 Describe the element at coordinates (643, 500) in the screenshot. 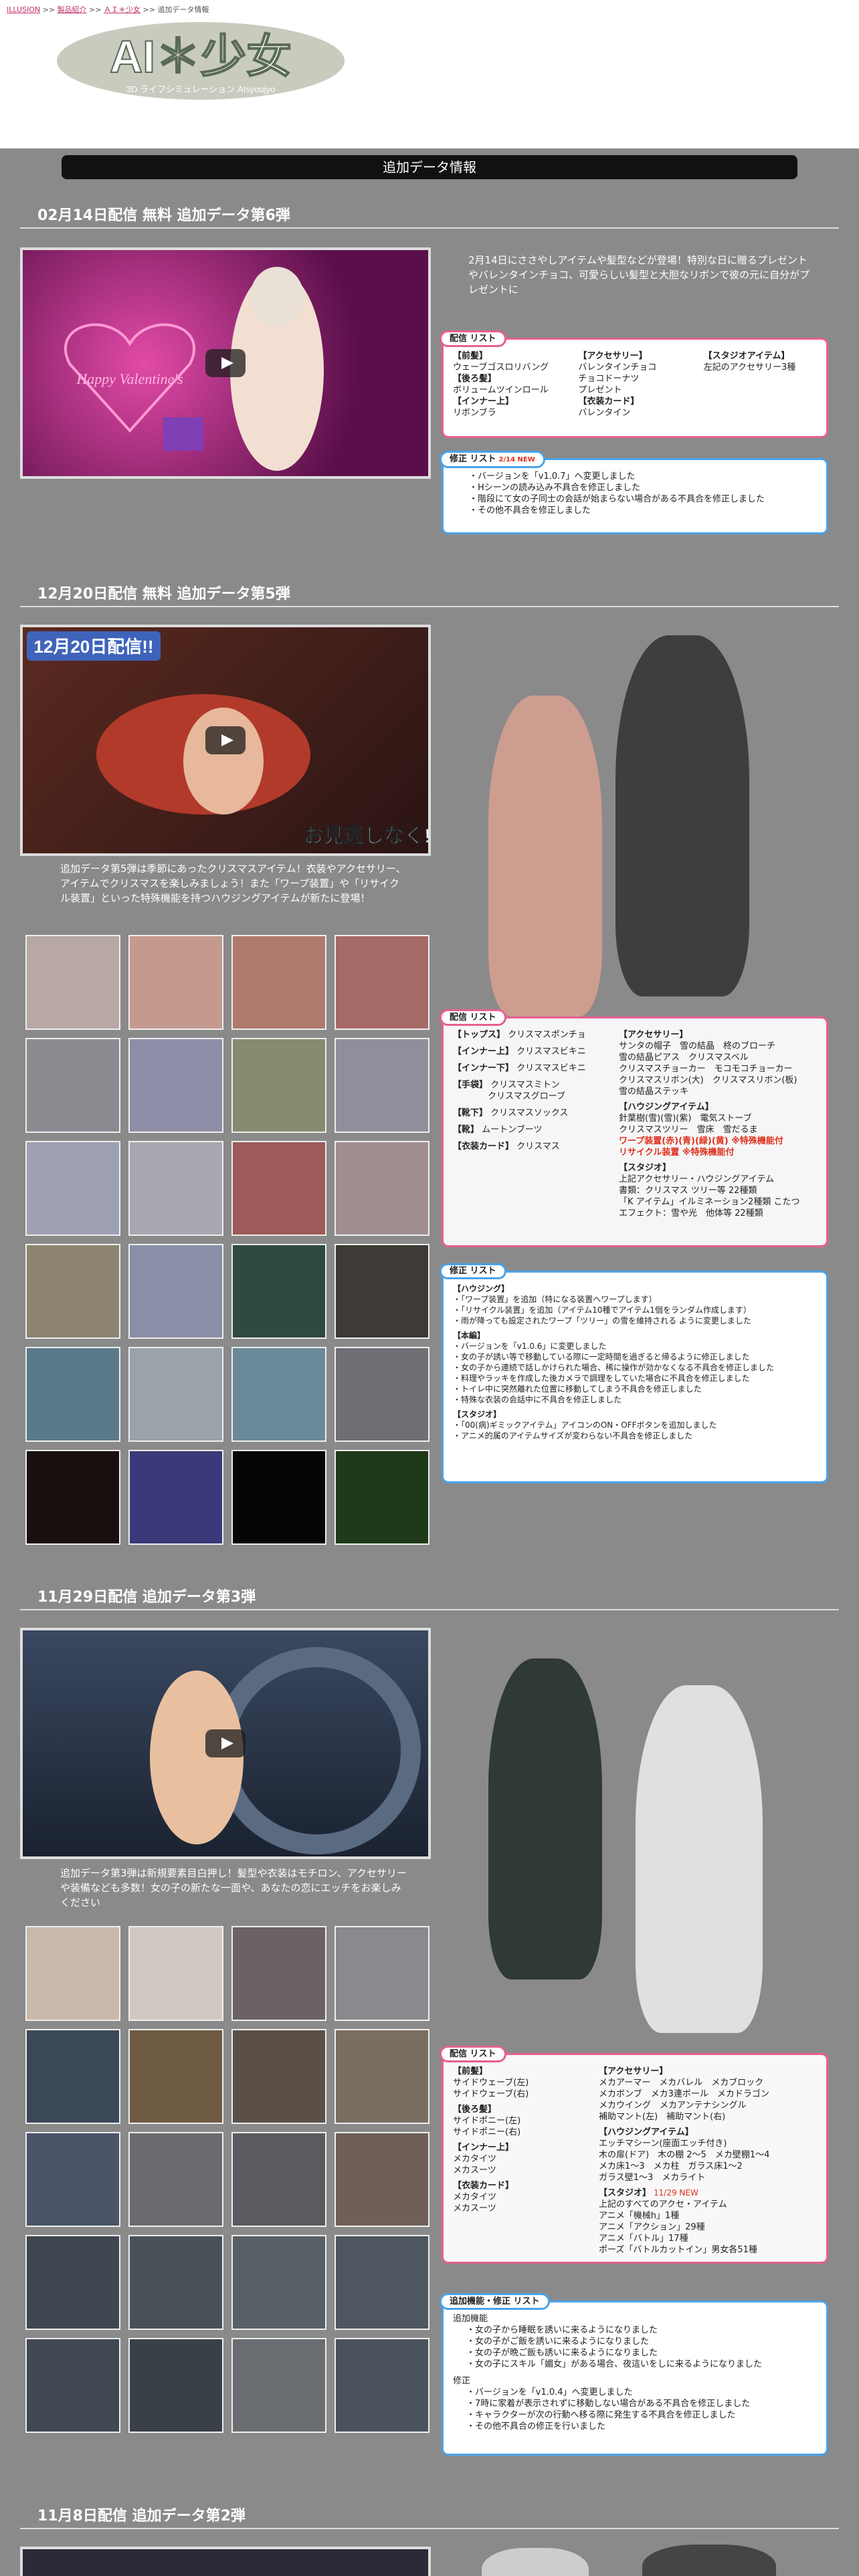

I see `list-item: 階段にて女の子同士の会話が始まらない場合がある不具合を修正しました` at that location.